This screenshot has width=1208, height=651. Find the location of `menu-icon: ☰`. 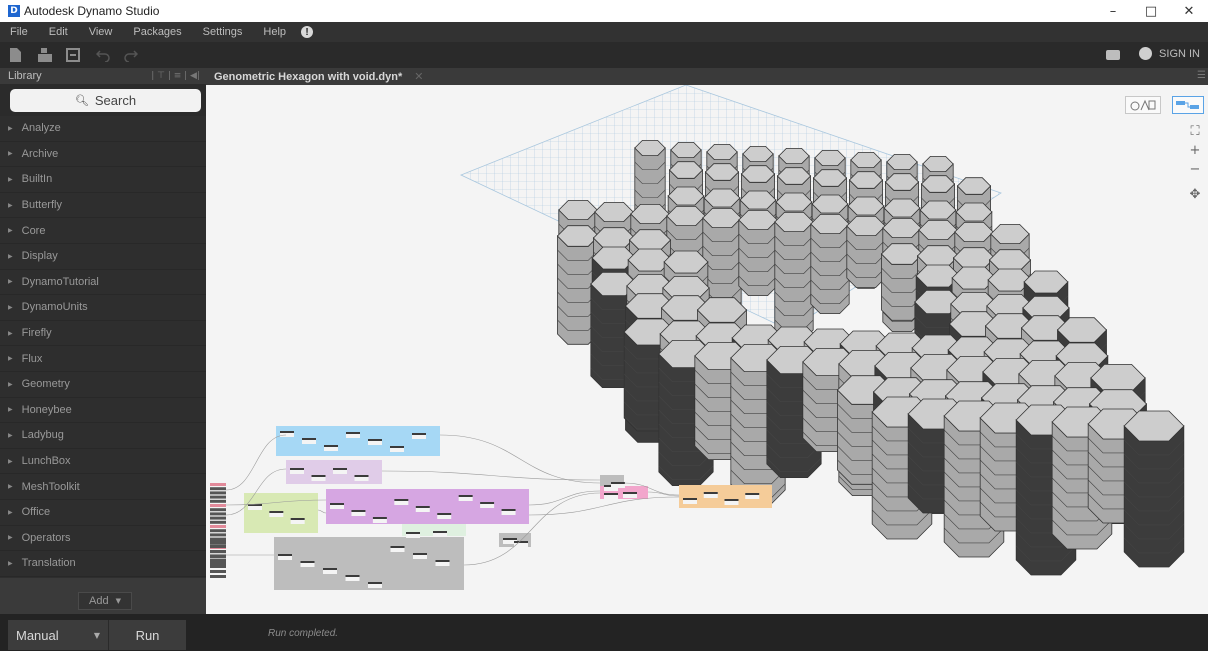

menu-icon: ☰ is located at coordinates (1201, 75).